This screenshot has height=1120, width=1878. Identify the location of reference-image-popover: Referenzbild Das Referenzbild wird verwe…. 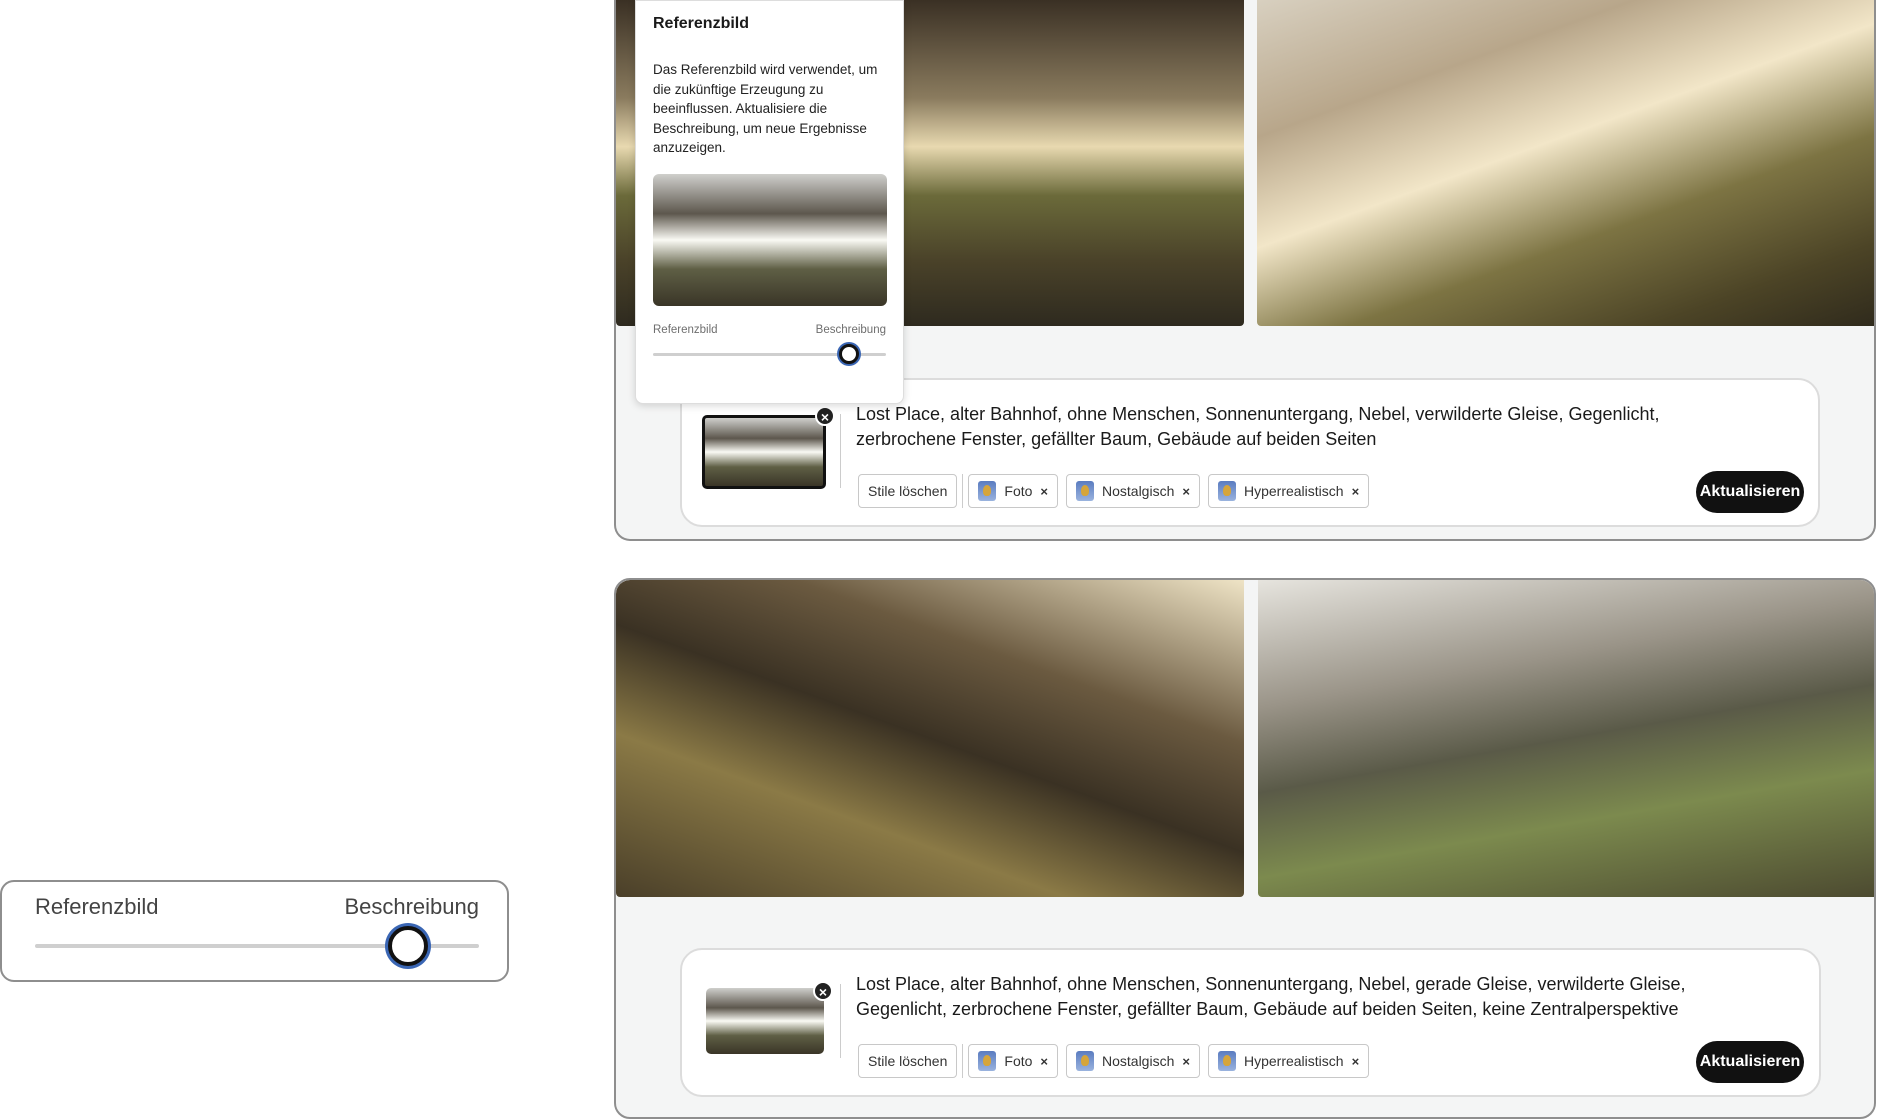
(769, 202).